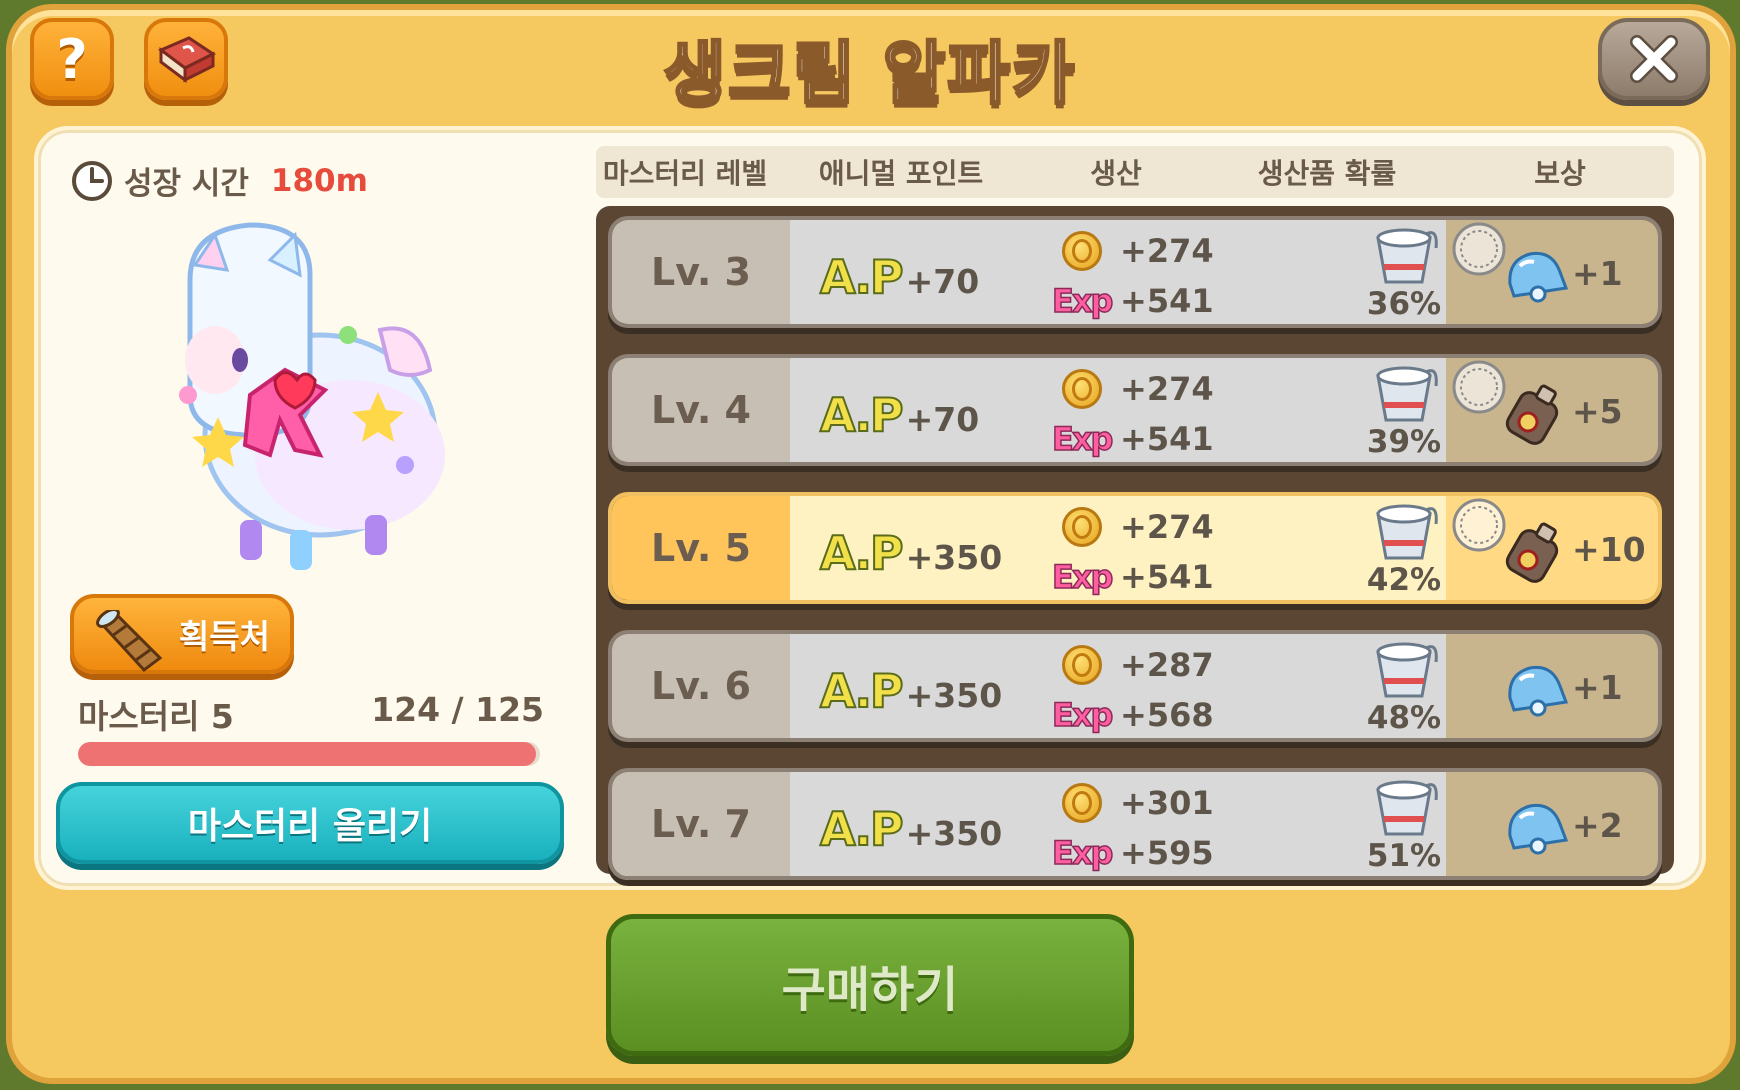 This screenshot has height=1090, width=1740. I want to click on row-level-cell: Lv. 6, so click(701, 686).